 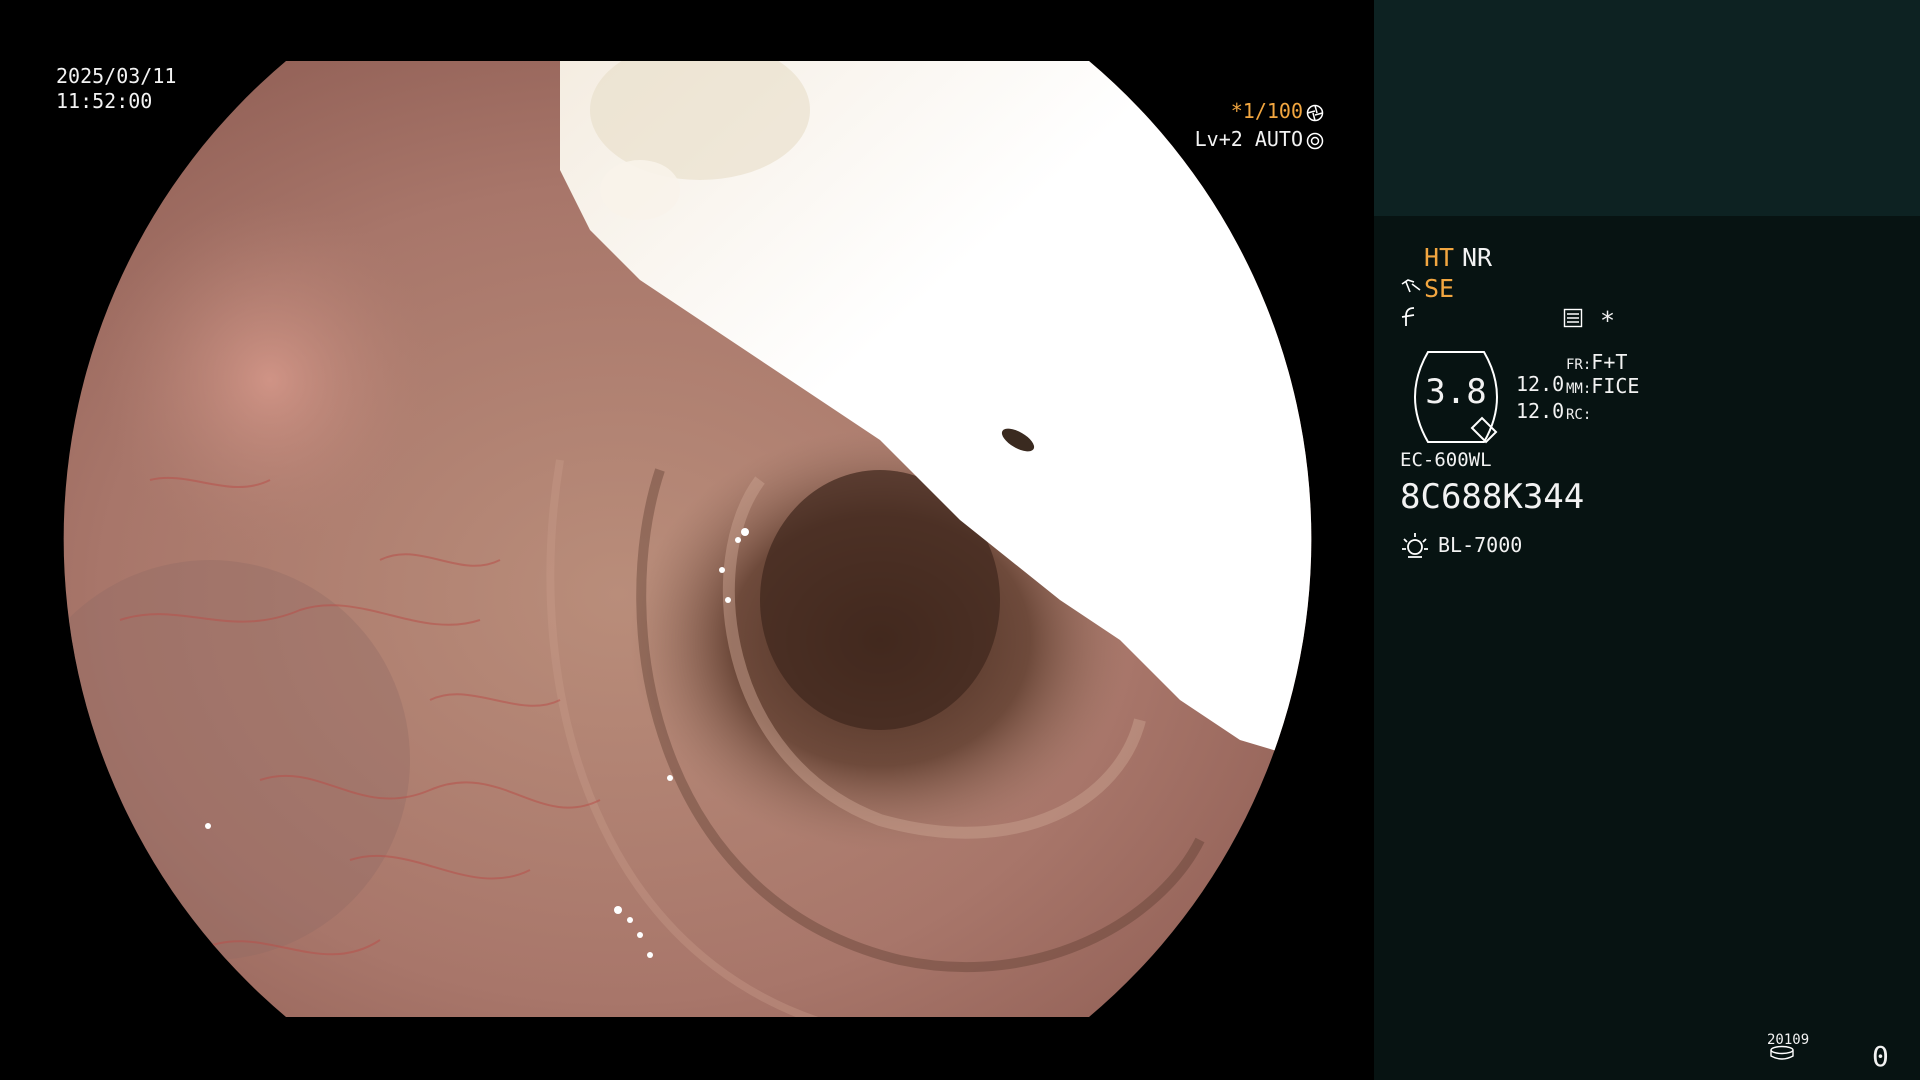 What do you see at coordinates (1477, 257) in the screenshot?
I see `nr-indicator: NR` at bounding box center [1477, 257].